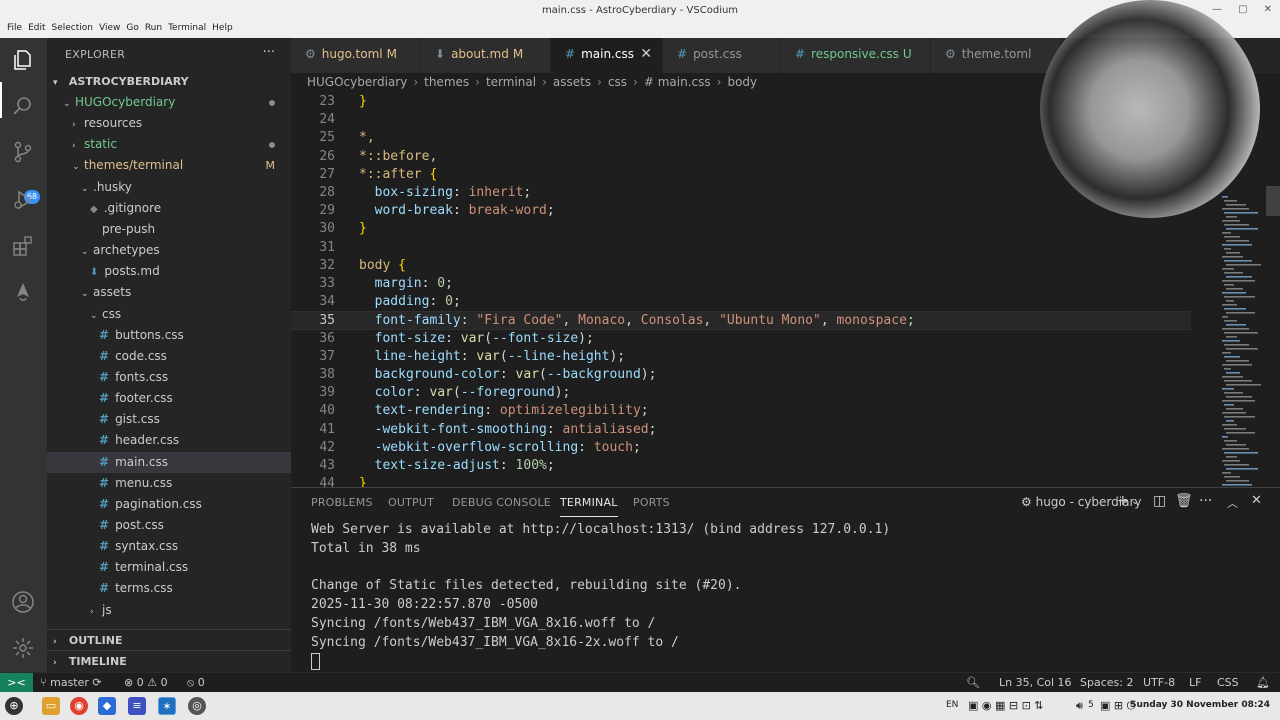 The image size is (1280, 720). What do you see at coordinates (651, 506) in the screenshot?
I see `panel-tab-ports: PORTS` at bounding box center [651, 506].